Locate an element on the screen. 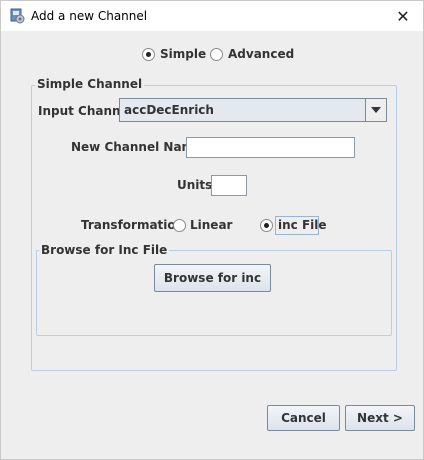  simple-channel-group-title: Simple Channel is located at coordinates (90, 84).